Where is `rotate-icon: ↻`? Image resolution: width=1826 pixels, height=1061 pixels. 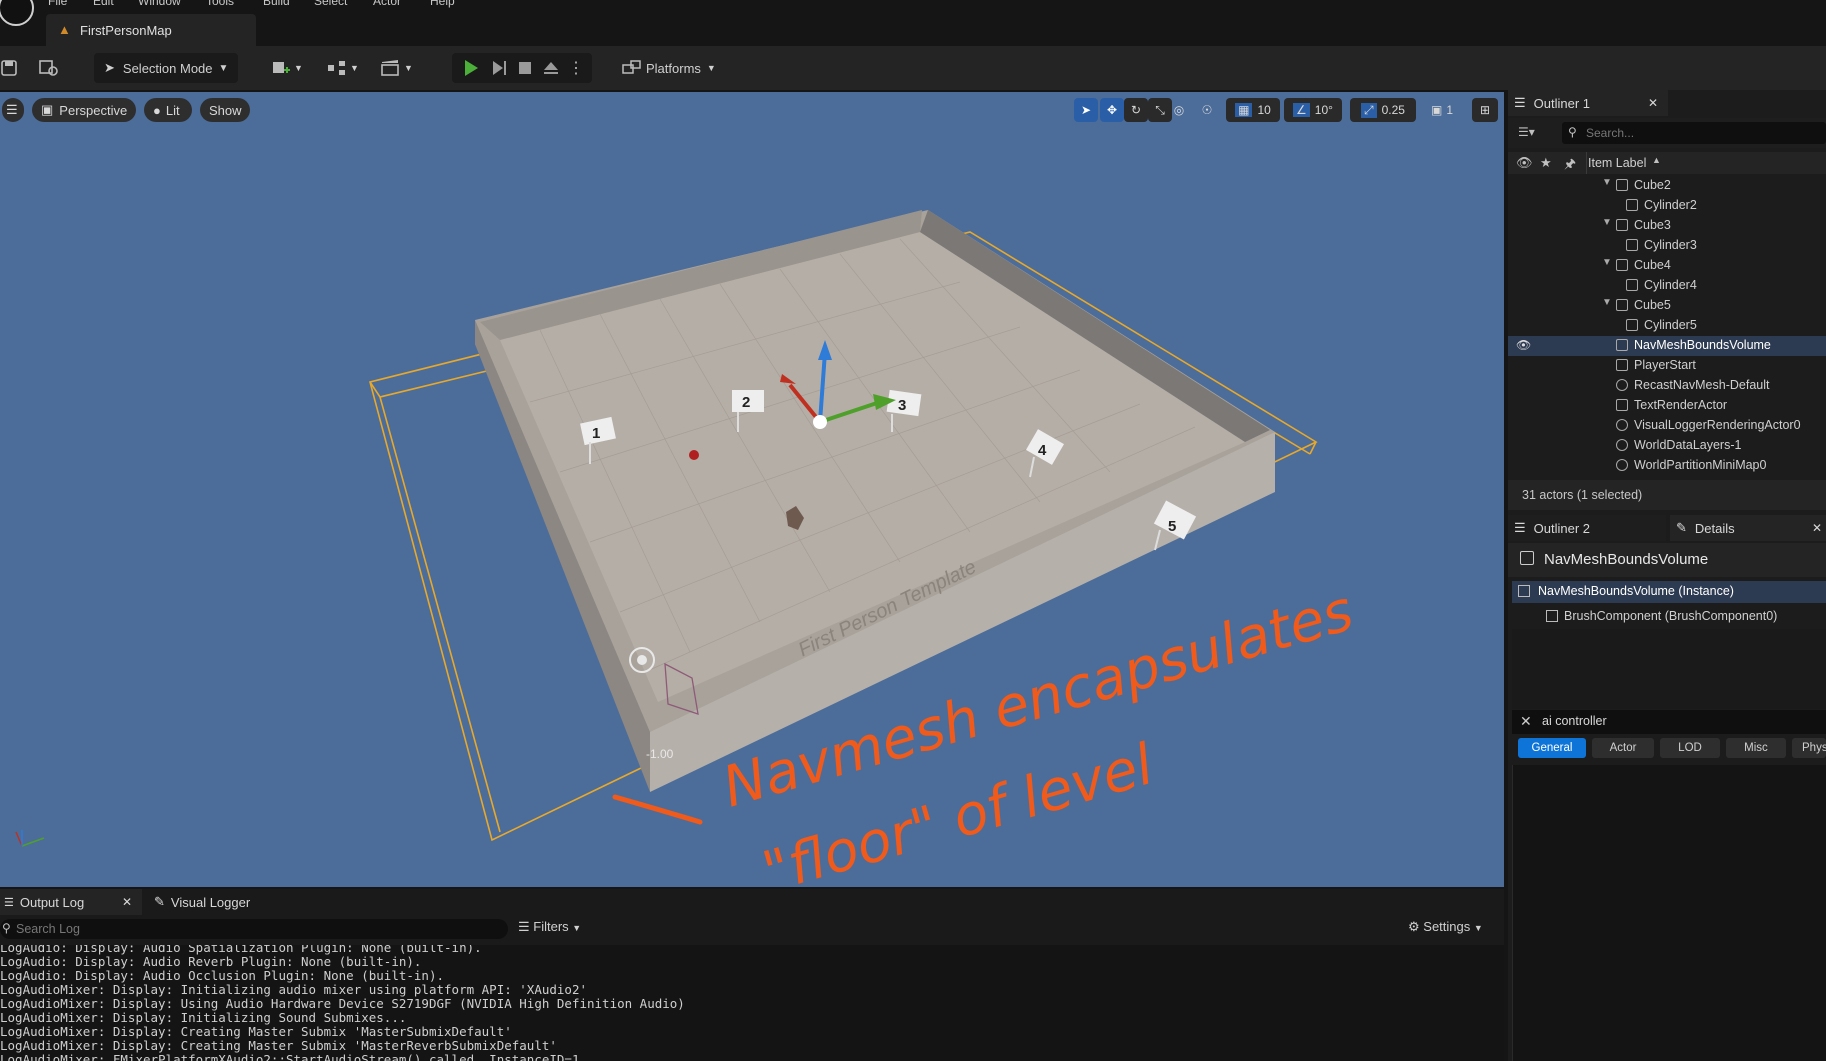
rotate-icon: ↻ is located at coordinates (1136, 110).